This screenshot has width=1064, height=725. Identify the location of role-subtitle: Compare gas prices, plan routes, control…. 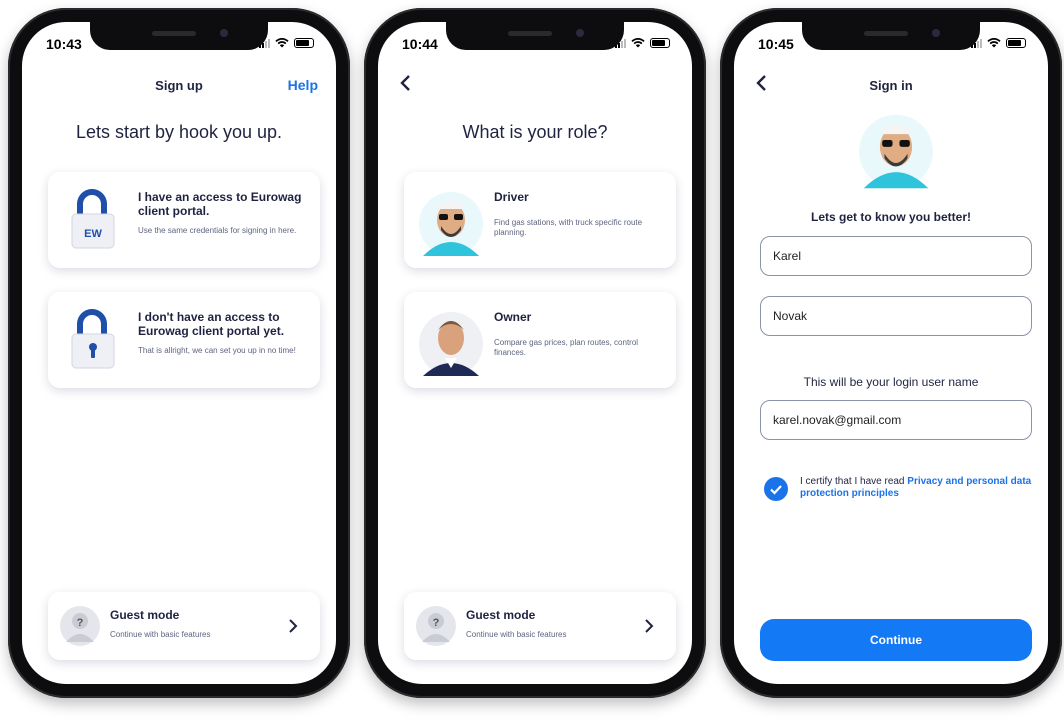
(566, 347).